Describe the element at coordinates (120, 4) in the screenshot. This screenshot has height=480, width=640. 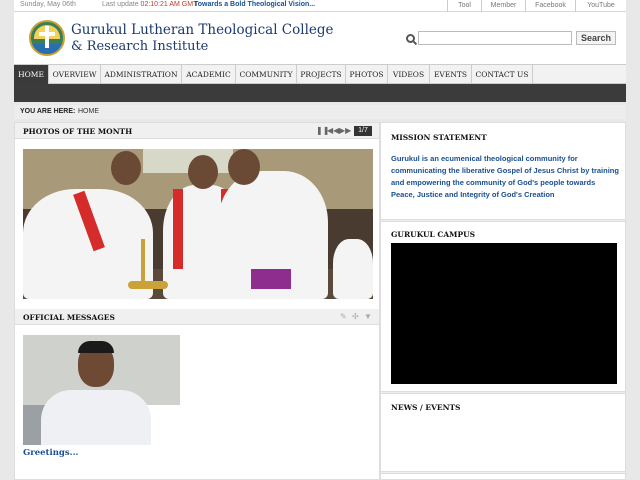
I see `last-update-label: Last update` at that location.